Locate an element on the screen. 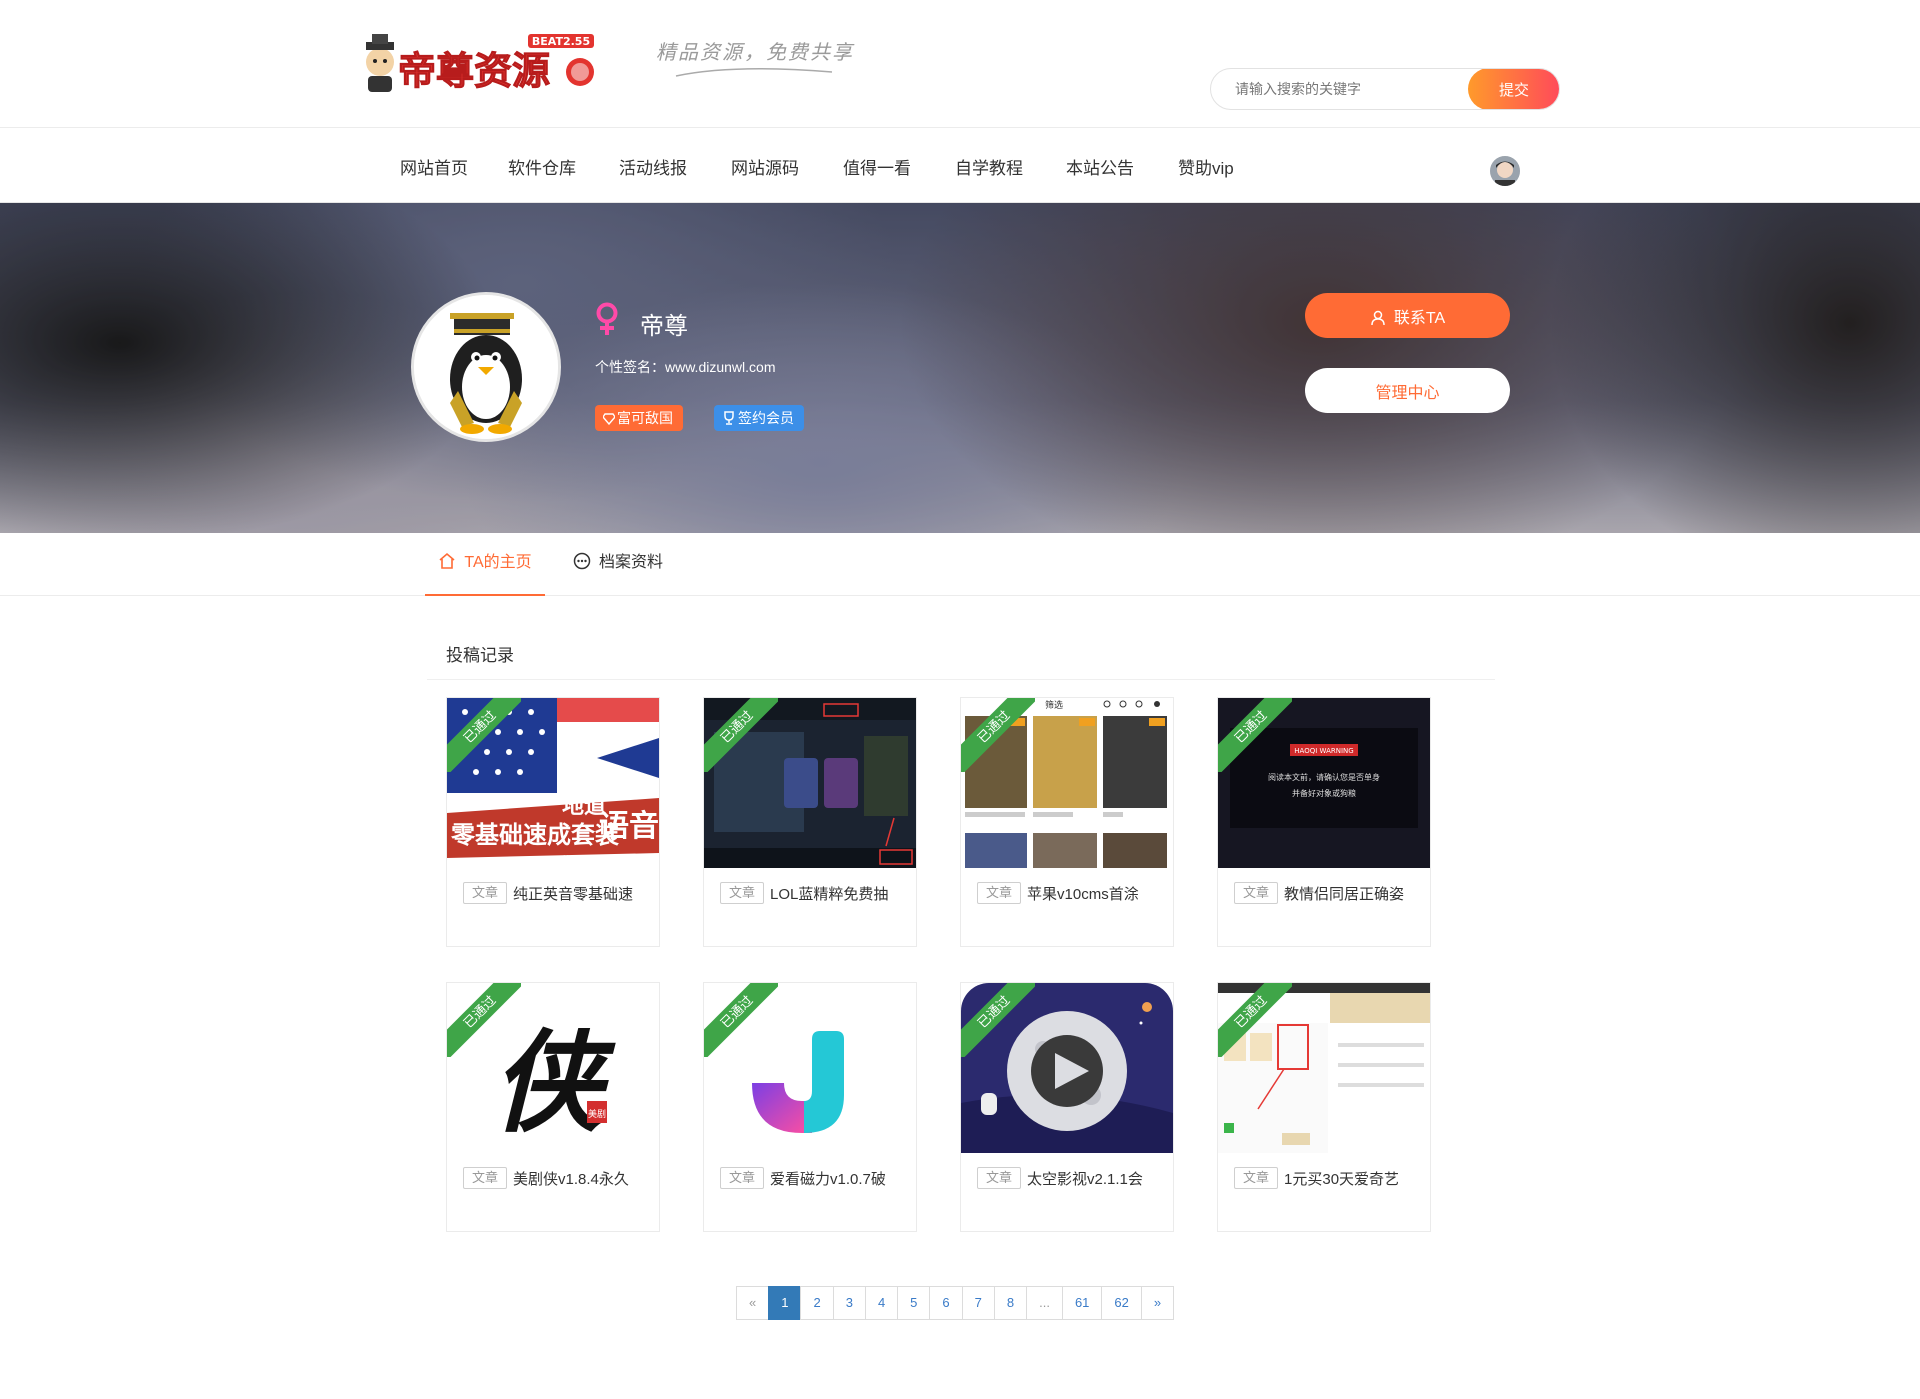 The height and width of the screenshot is (1399, 1920). profile-avatar is located at coordinates (486, 367).